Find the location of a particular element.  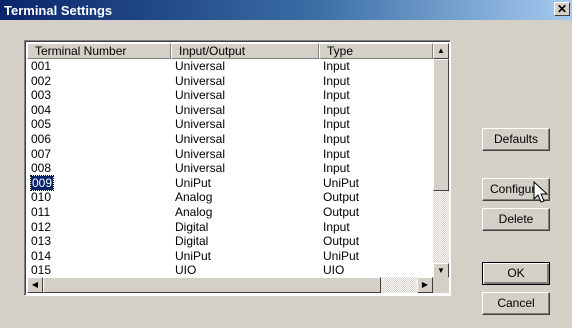

dialog-title: Terminal Settings is located at coordinates (58, 10).